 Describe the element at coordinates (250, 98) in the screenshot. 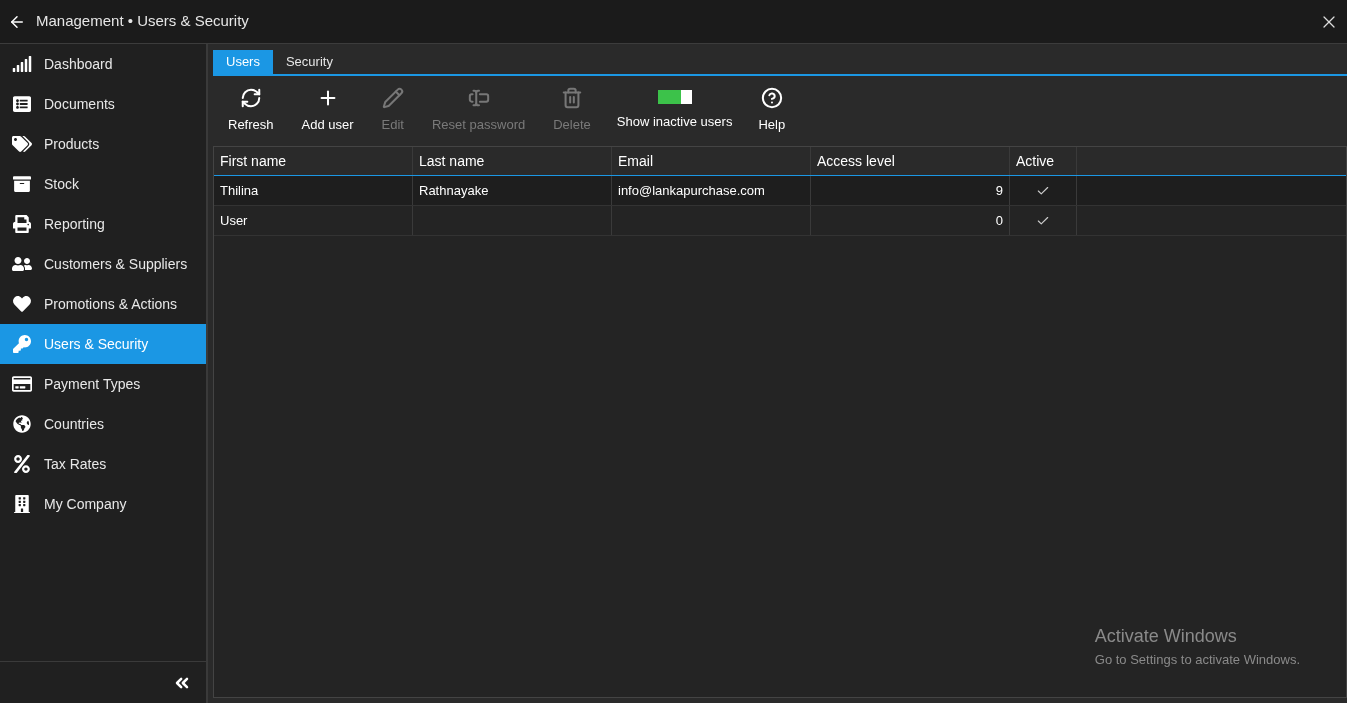

I see `refresh-icon` at that location.